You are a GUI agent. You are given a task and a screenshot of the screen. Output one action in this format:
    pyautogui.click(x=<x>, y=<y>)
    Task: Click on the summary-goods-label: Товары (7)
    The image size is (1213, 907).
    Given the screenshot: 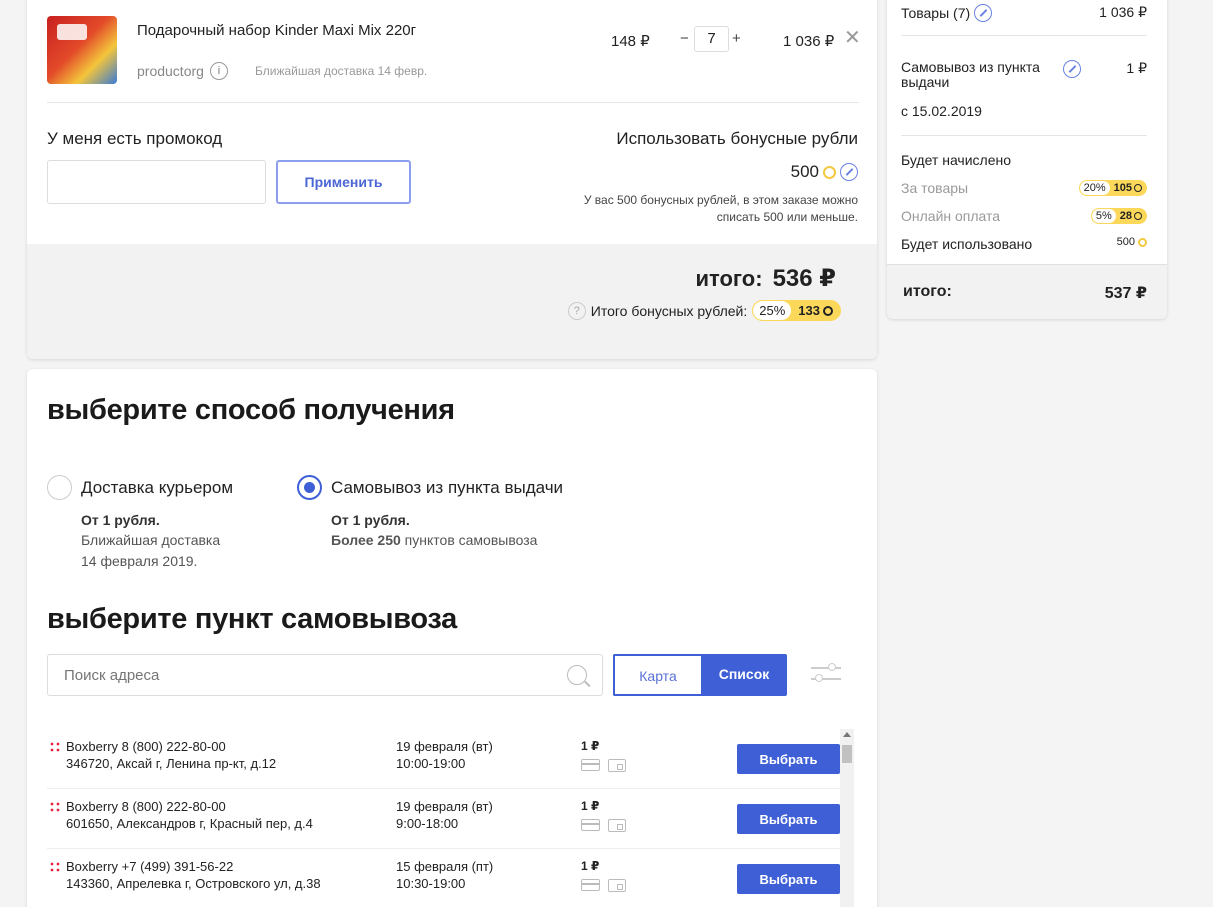 What is the action you would take?
    pyautogui.click(x=936, y=13)
    